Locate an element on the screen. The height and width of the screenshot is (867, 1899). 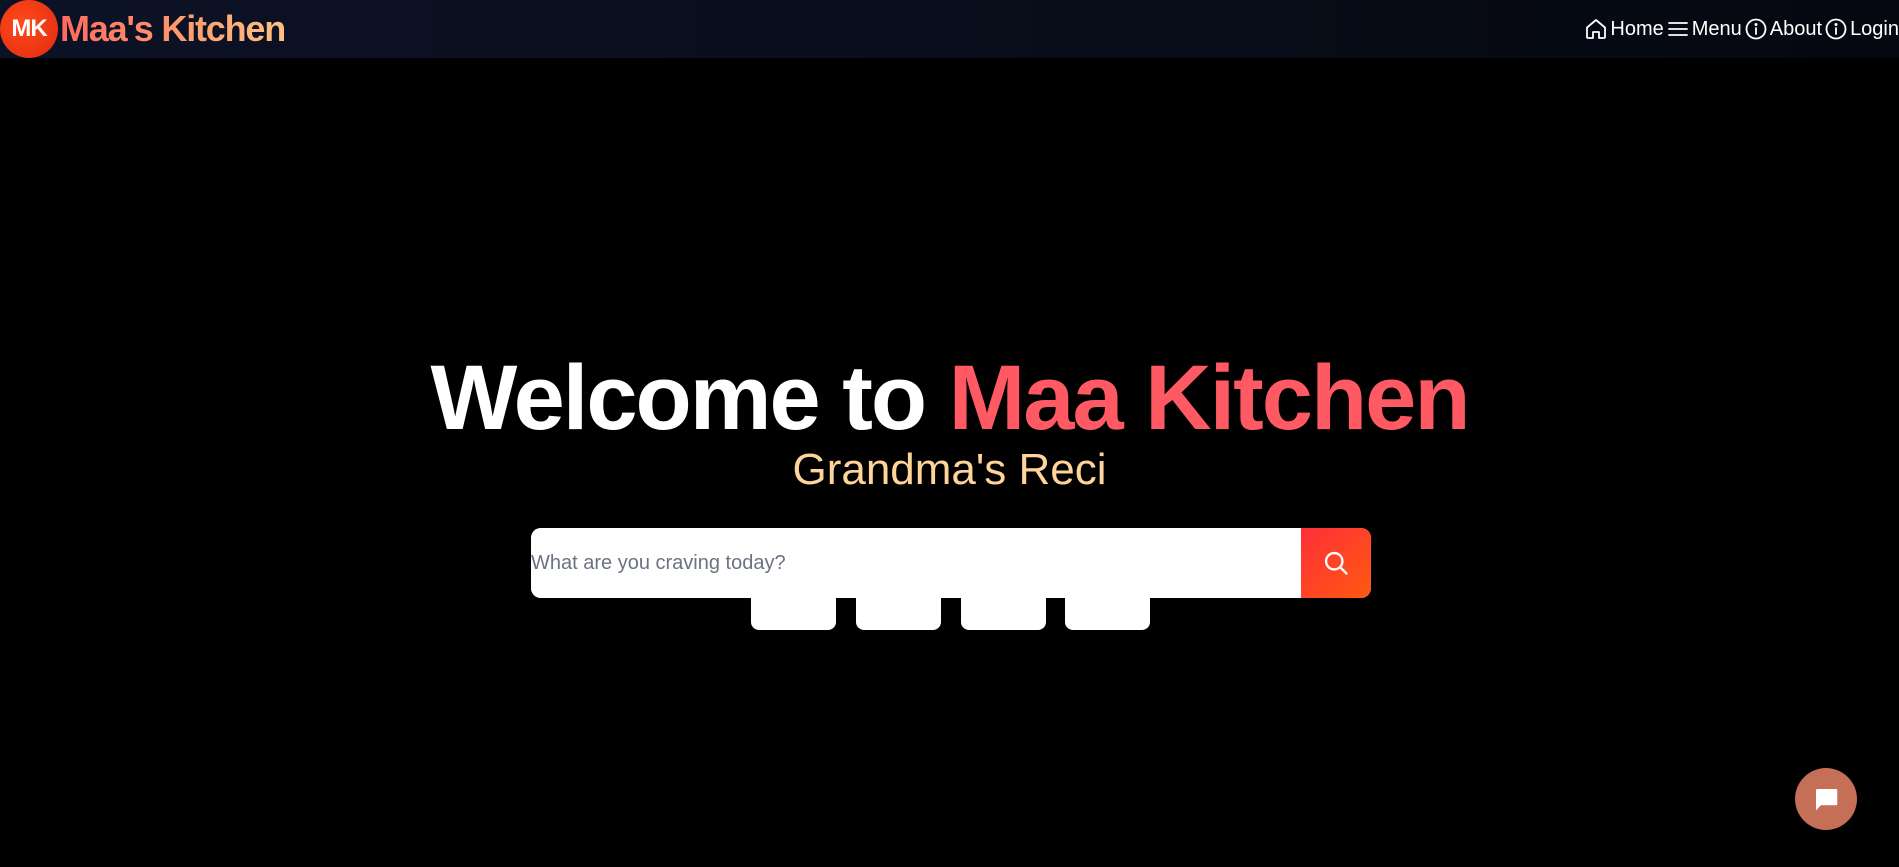
nav-item-login-label: Login is located at coordinates (1874, 28).